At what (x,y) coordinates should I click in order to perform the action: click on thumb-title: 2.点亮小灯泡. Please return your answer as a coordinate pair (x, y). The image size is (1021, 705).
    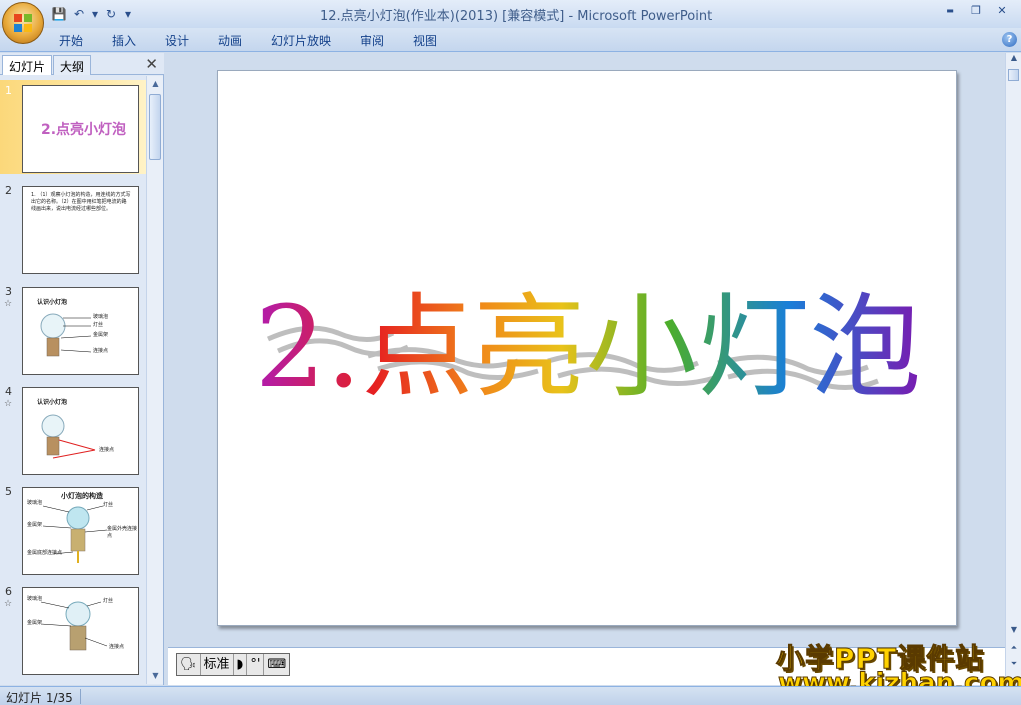
    Looking at the image, I should click on (84, 130).